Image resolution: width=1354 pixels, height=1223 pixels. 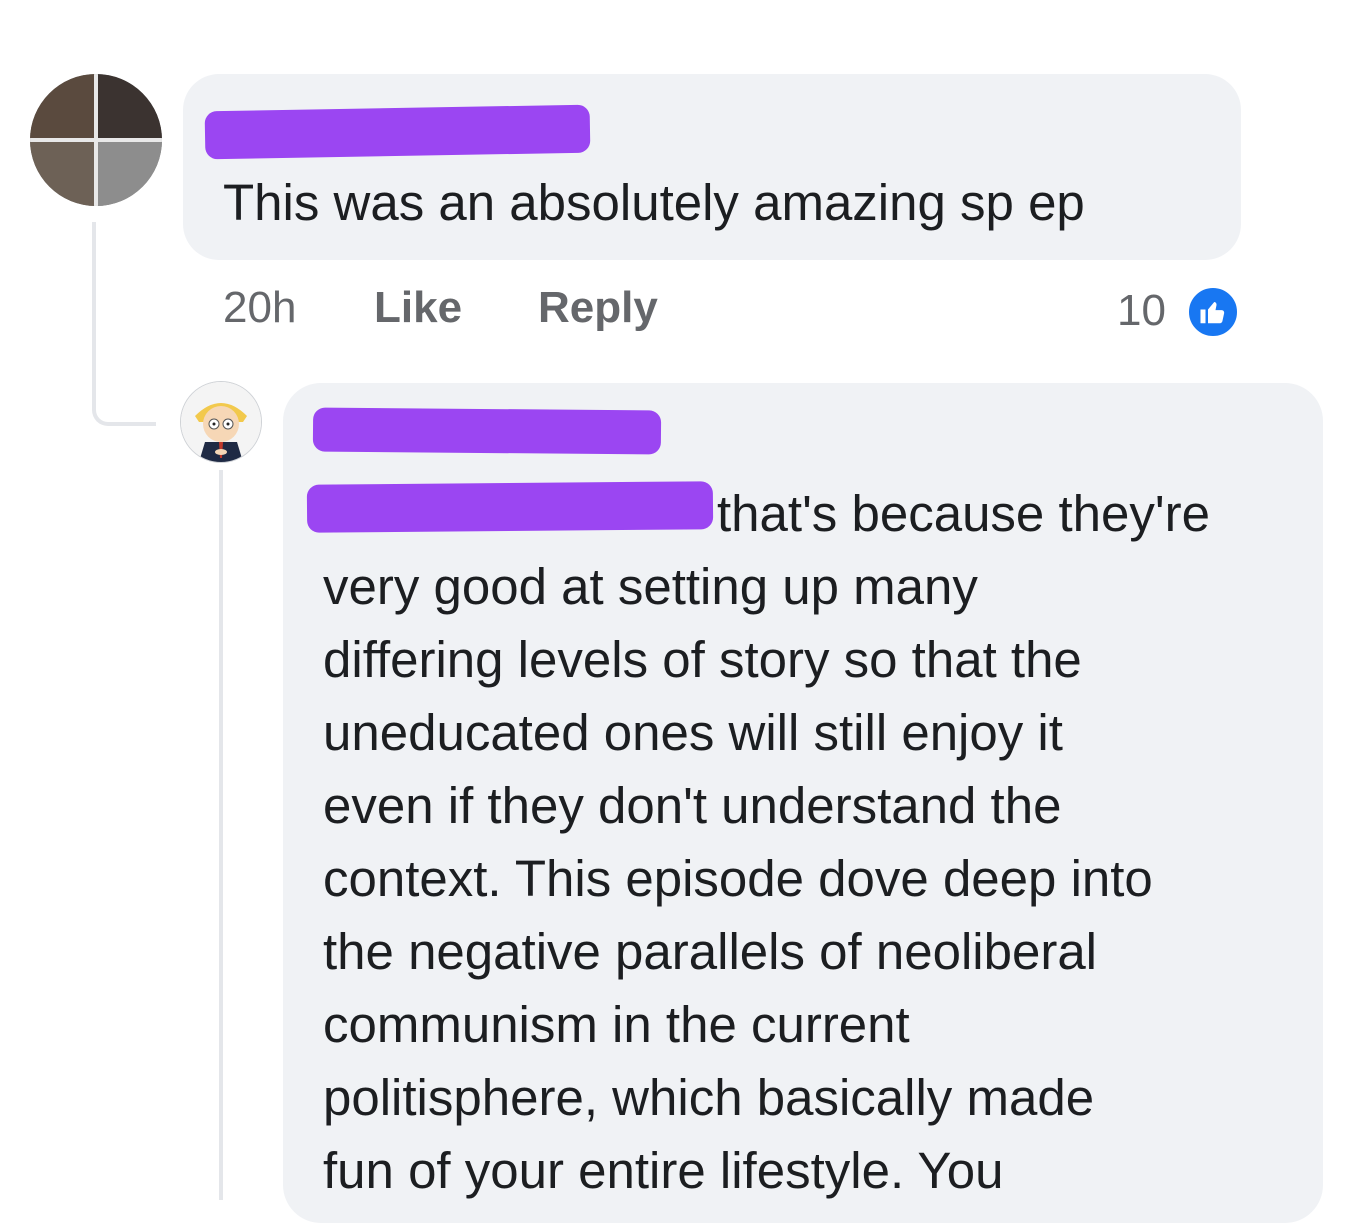 What do you see at coordinates (692, 805) in the screenshot?
I see `reply-text-line: even if they don't understand the` at bounding box center [692, 805].